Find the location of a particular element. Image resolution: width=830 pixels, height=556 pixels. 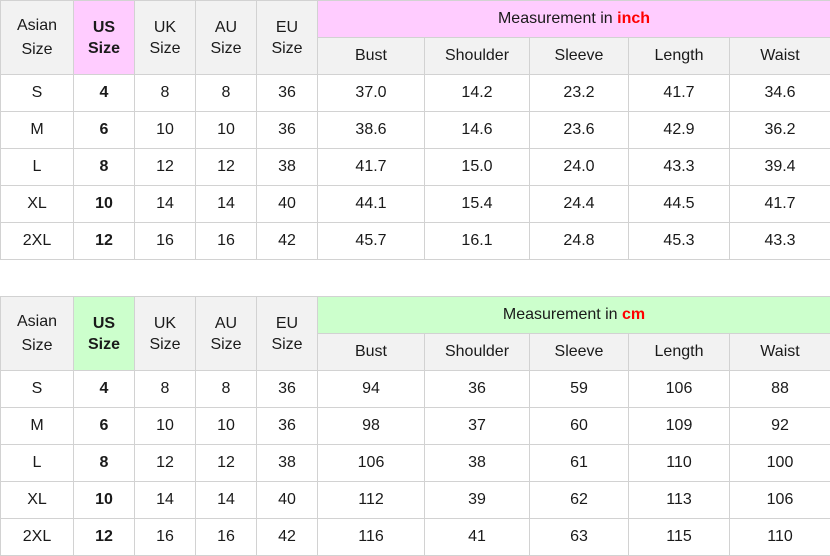

uk-size-cell: 12 is located at coordinates (165, 167).